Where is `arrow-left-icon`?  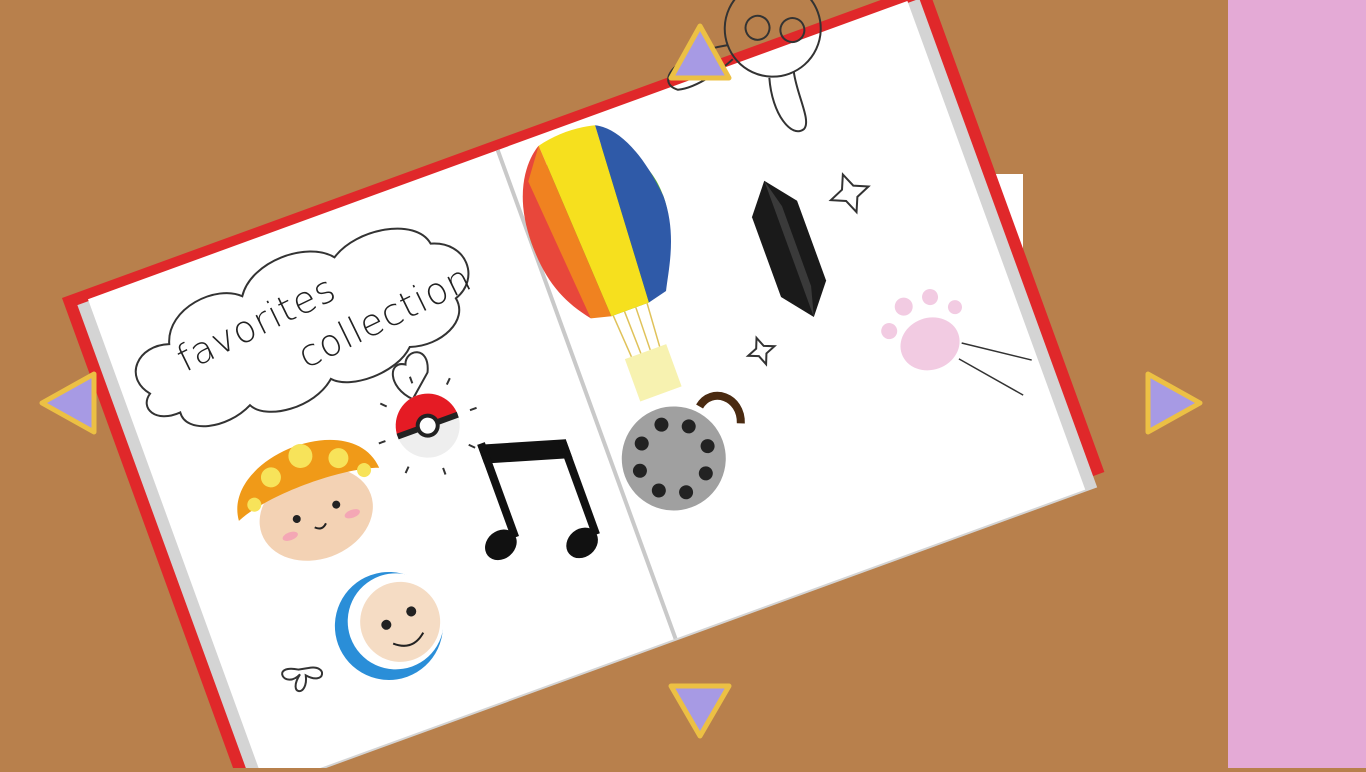 arrow-left-icon is located at coordinates (71, 403).